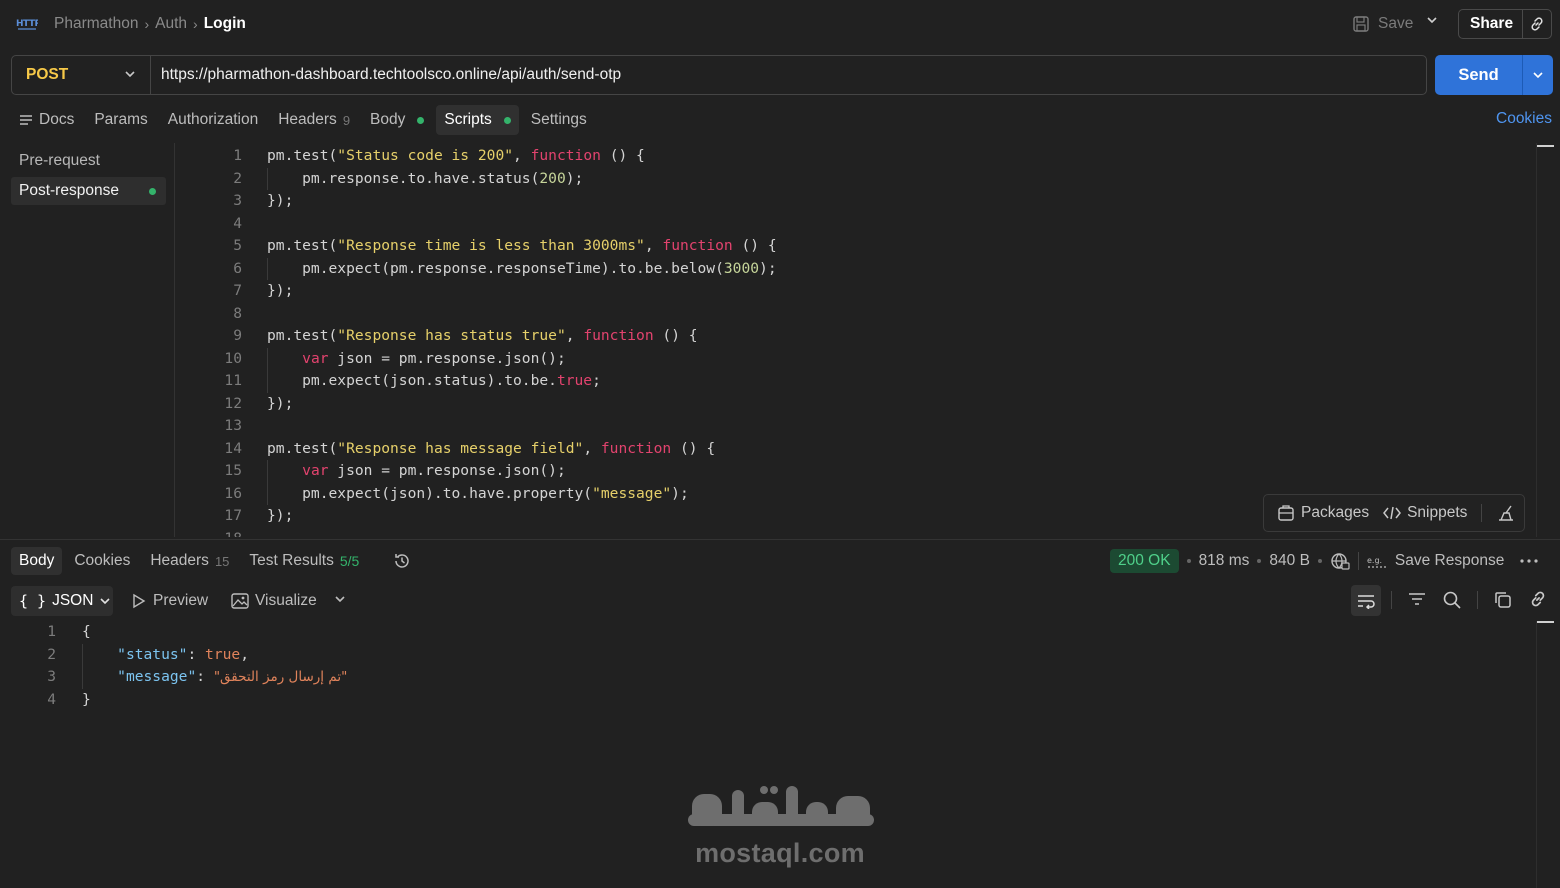 The width and height of the screenshot is (1560, 888). Describe the element at coordinates (1506, 513) in the screenshot. I see `clear-broom-icon` at that location.